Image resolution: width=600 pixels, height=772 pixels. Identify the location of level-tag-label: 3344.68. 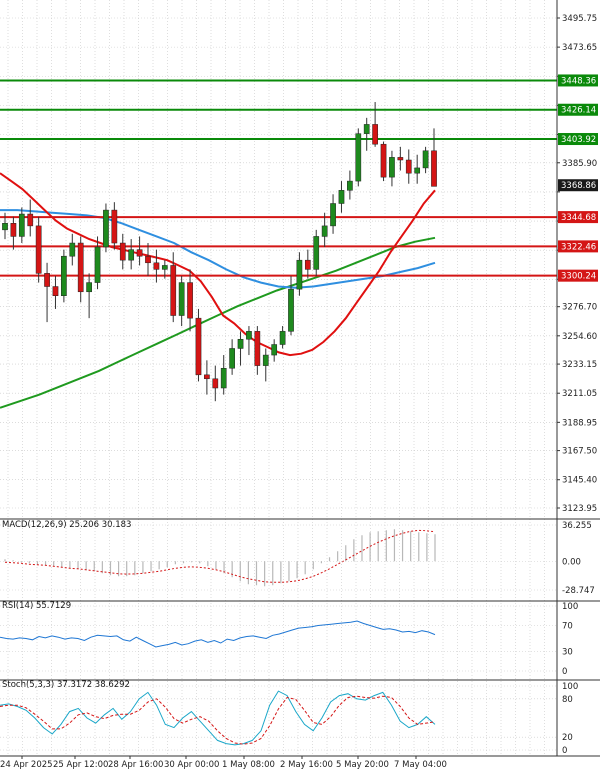
(578, 218).